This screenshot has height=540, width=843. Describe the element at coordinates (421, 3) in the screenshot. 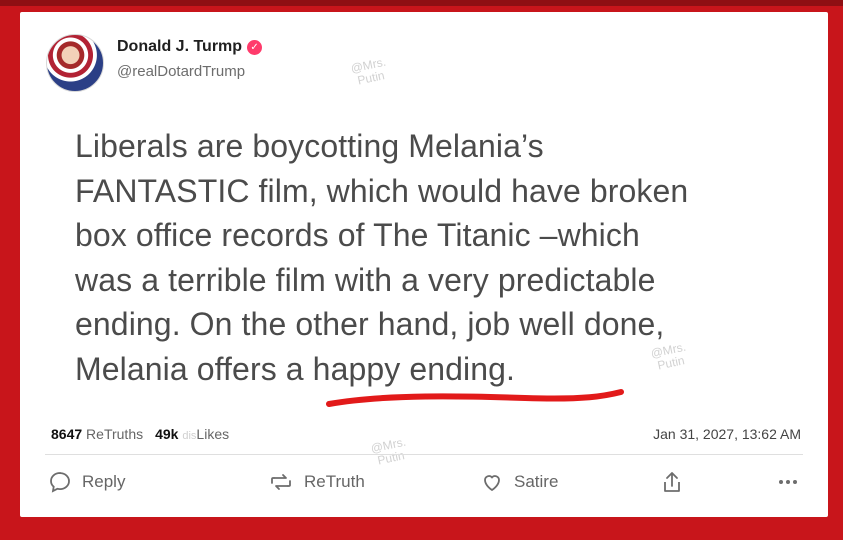

I see `frame-top-strip` at that location.